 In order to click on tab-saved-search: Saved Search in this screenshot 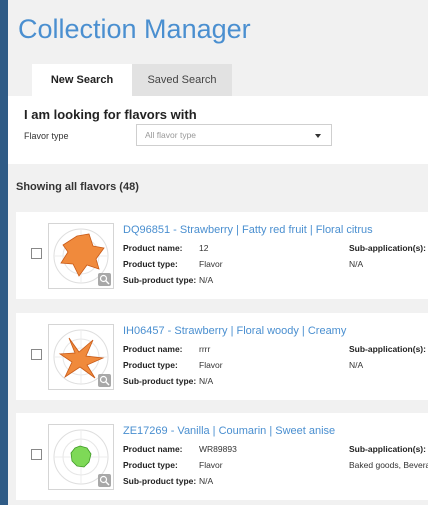, I will do `click(182, 80)`.